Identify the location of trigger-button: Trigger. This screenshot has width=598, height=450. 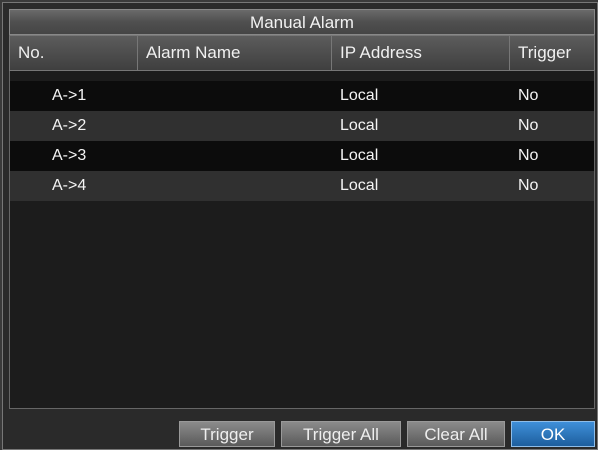
(227, 434).